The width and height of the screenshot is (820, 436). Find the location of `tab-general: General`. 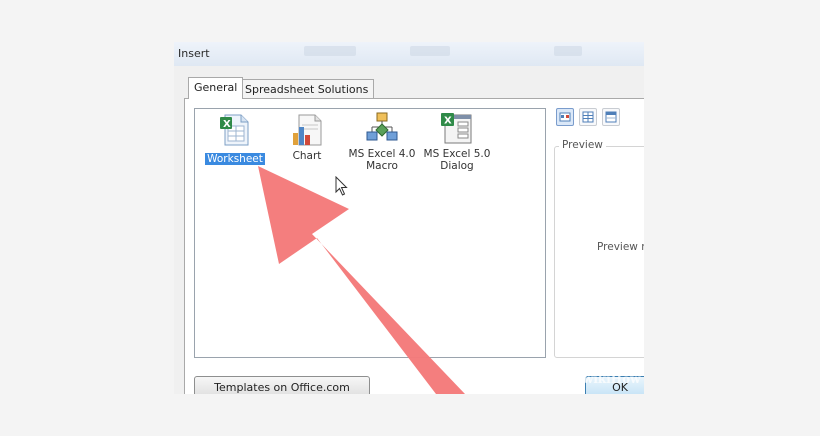

tab-general: General is located at coordinates (216, 88).